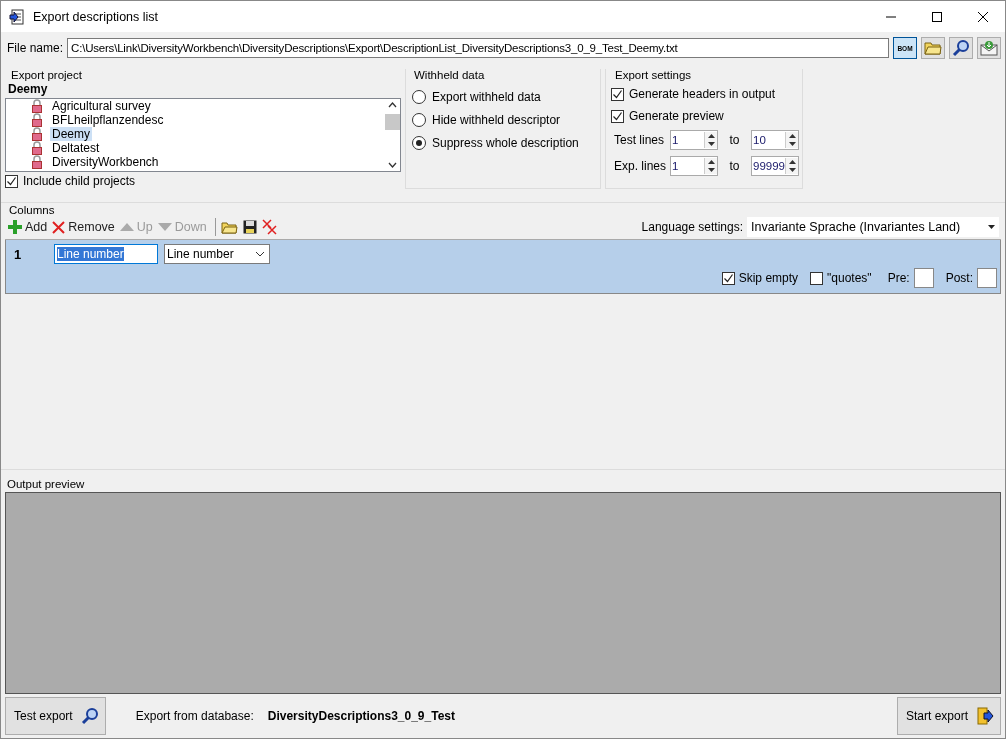 The width and height of the screenshot is (1006, 739). Describe the element at coordinates (85, 227) in the screenshot. I see `remove-button: Remove` at that location.